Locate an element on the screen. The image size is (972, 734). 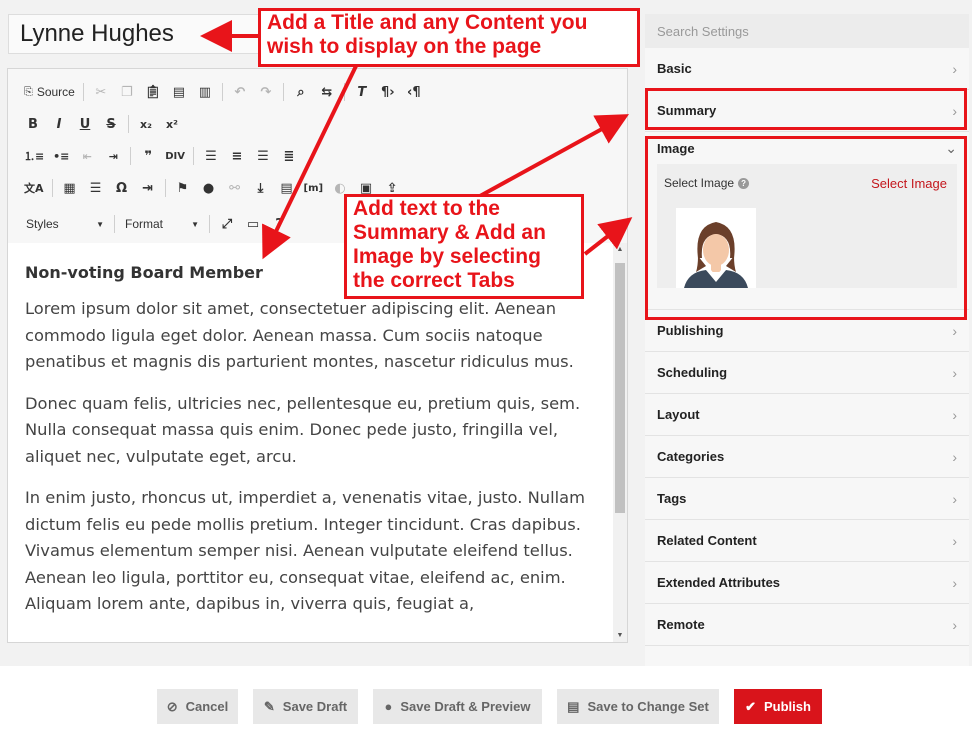
horizontal-rule-icon: ☰ is located at coordinates (96, 188).